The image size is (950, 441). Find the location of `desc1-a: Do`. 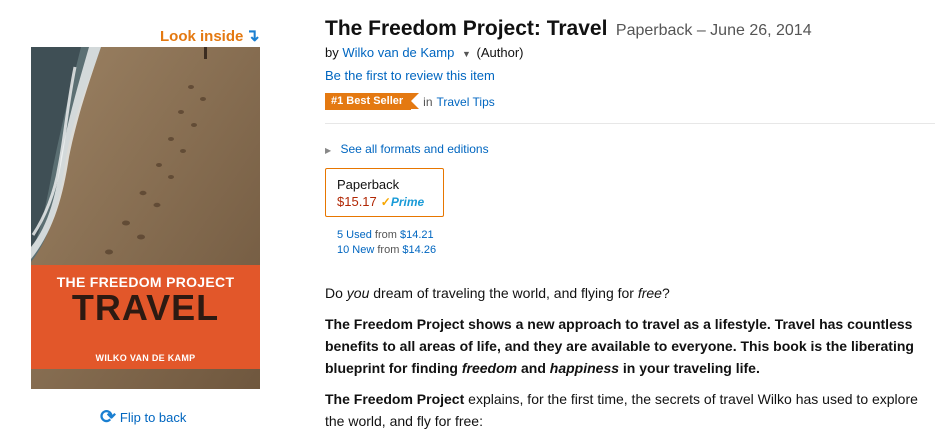

desc1-a: Do is located at coordinates (336, 293).